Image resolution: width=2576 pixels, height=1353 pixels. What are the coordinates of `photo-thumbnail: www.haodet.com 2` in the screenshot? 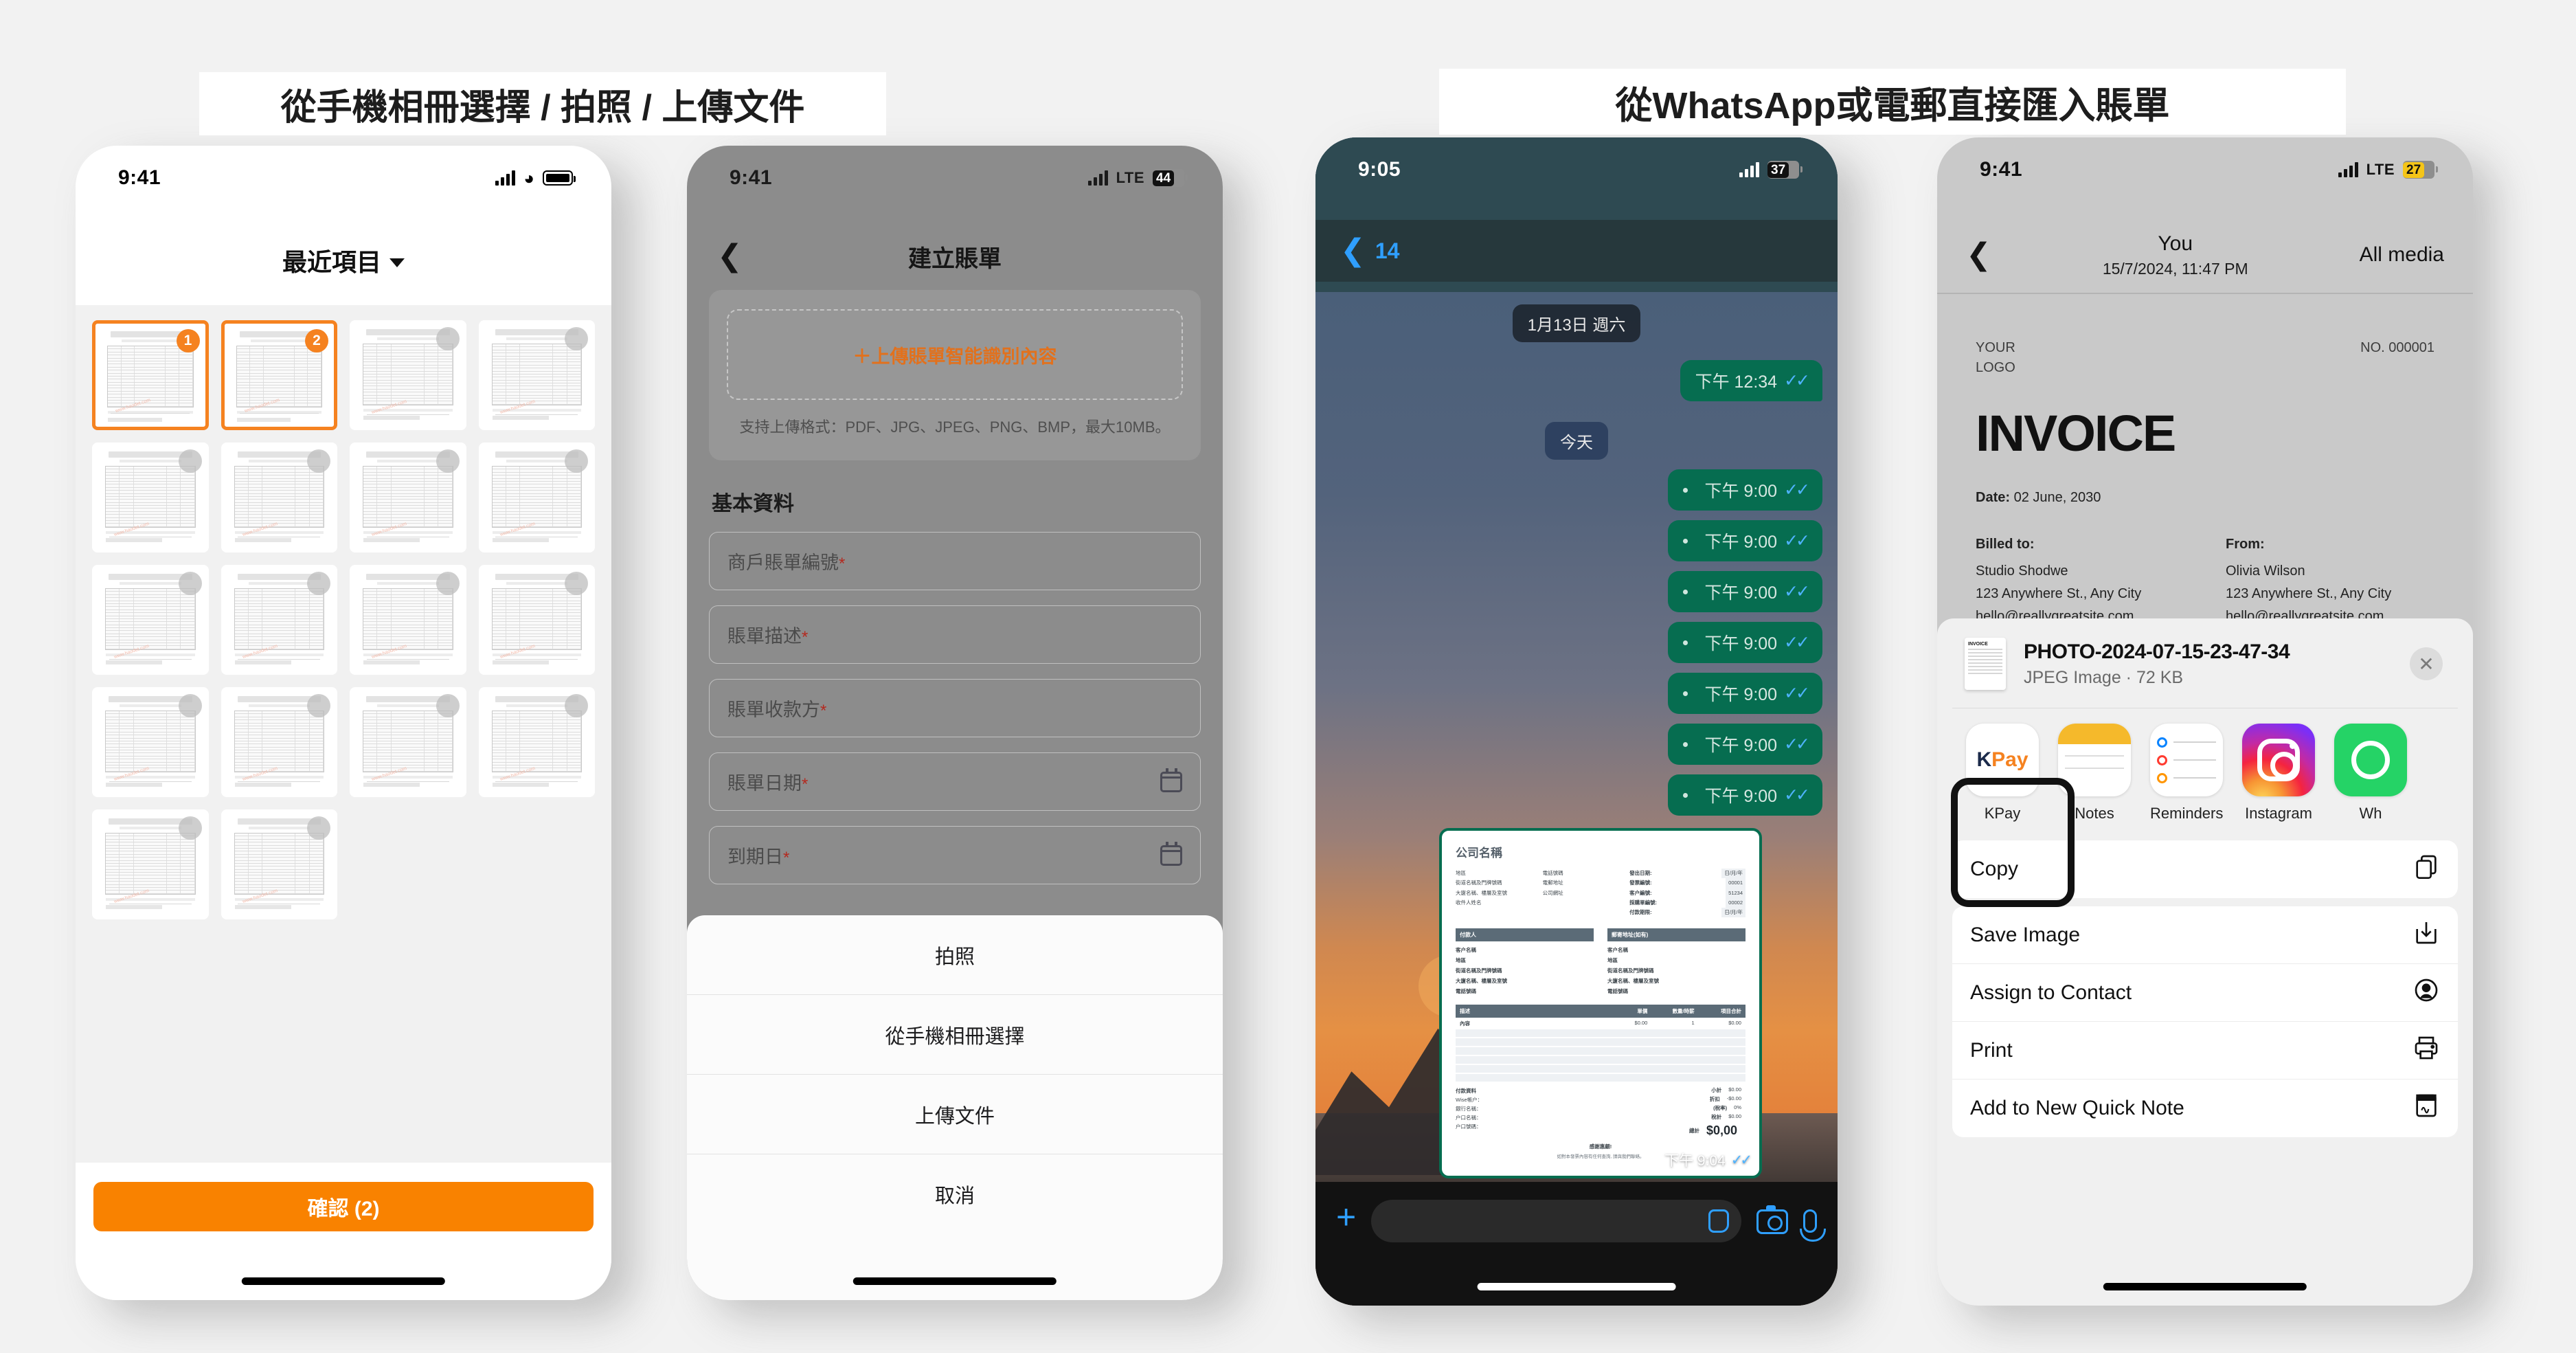 It's located at (279, 375).